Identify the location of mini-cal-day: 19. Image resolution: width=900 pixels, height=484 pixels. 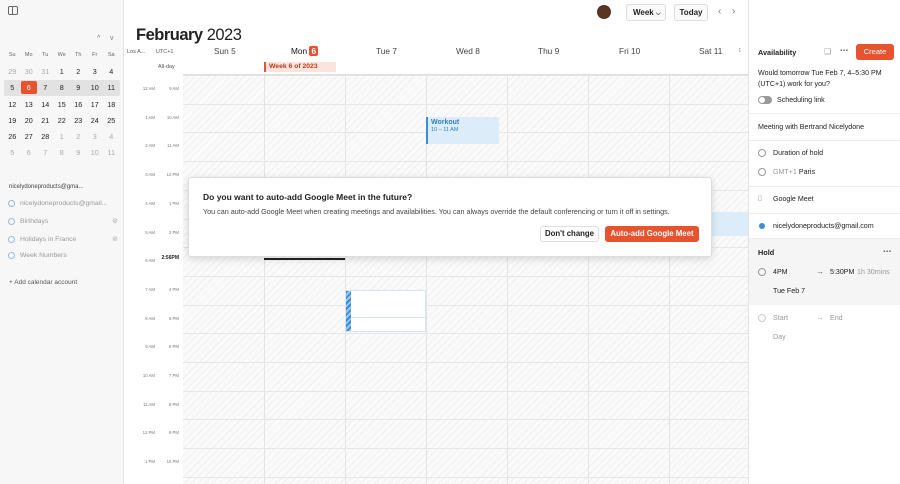
(12, 120).